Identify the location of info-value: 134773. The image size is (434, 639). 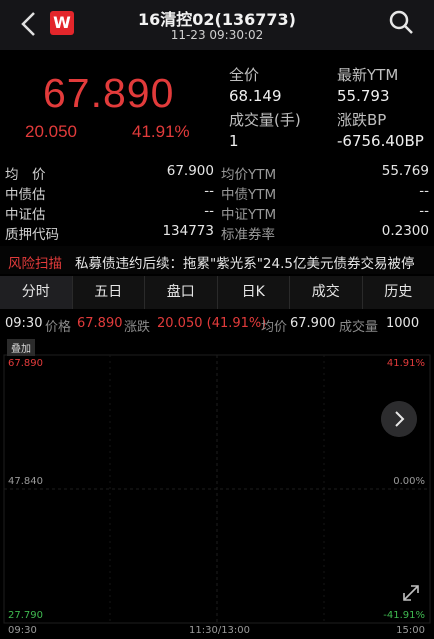
(188, 231).